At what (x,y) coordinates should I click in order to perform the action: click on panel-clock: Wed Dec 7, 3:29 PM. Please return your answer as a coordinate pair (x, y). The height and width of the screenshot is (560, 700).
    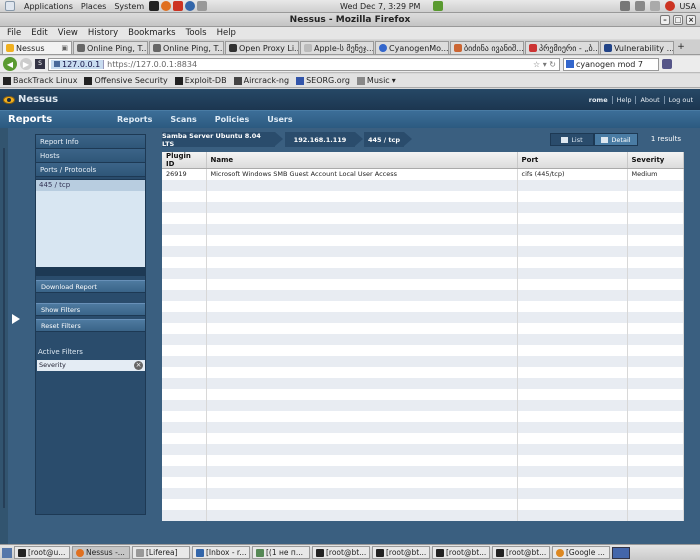
    Looking at the image, I should click on (380, 6).